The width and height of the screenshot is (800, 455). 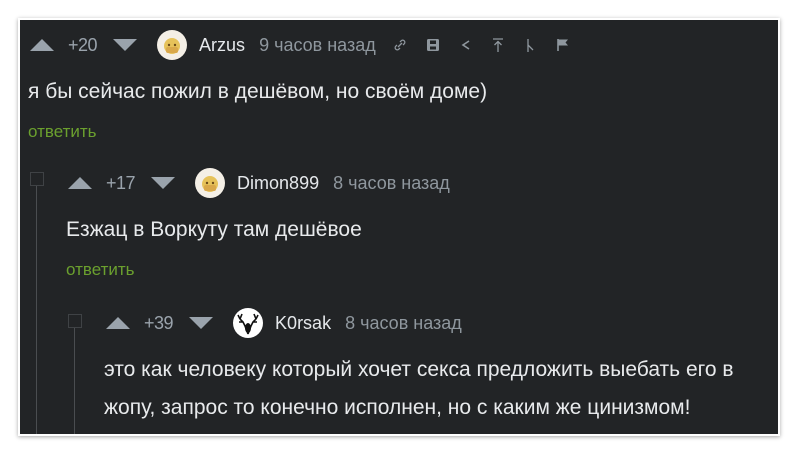 What do you see at coordinates (466, 45) in the screenshot?
I see `share-icon` at bounding box center [466, 45].